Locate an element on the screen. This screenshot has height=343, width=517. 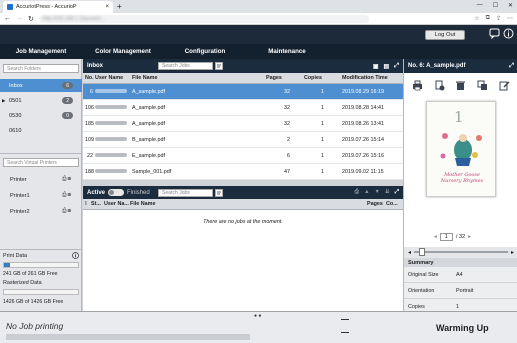
folder-count-badge: 0 is located at coordinates (67, 115).